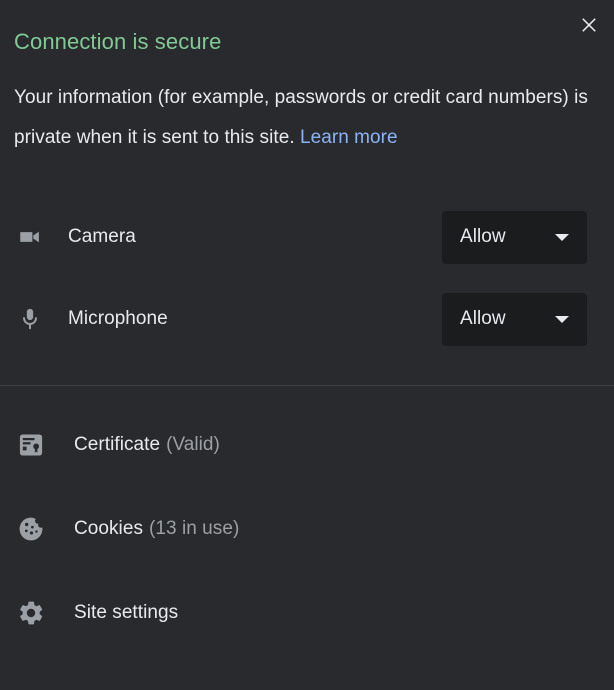 This screenshot has width=614, height=690. Describe the element at coordinates (483, 318) in the screenshot. I see `permission-value-microphone: Allow` at that location.